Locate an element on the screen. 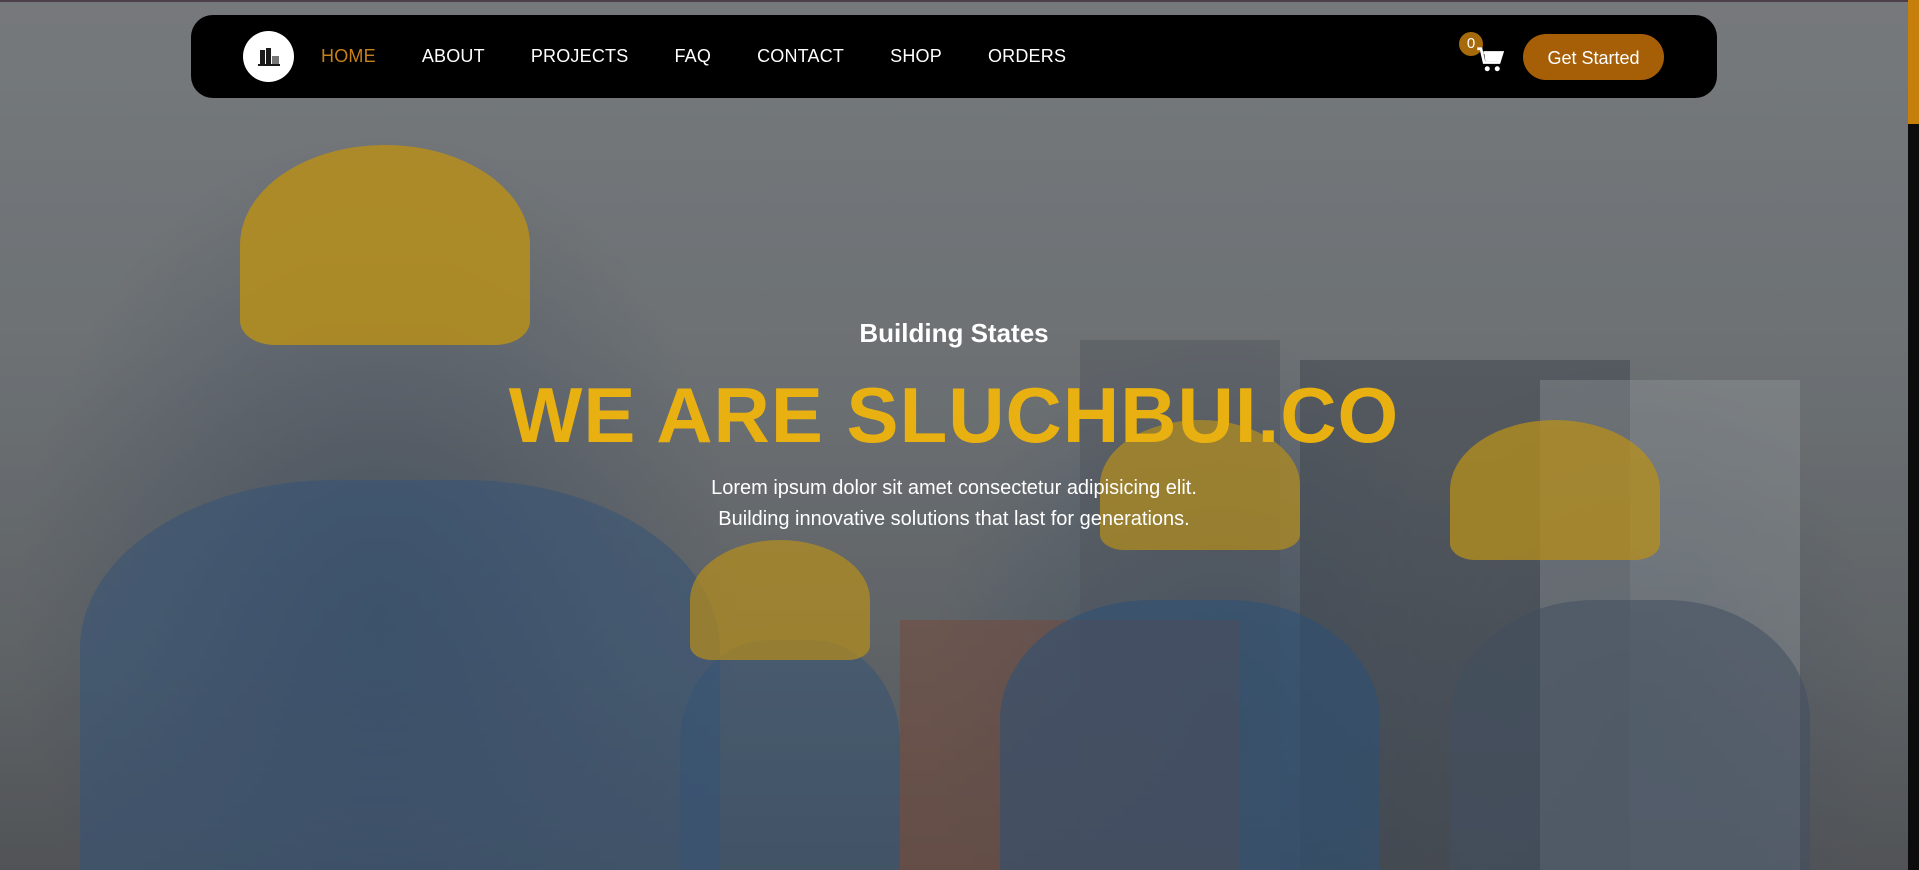  cart-button is located at coordinates (1491, 60).